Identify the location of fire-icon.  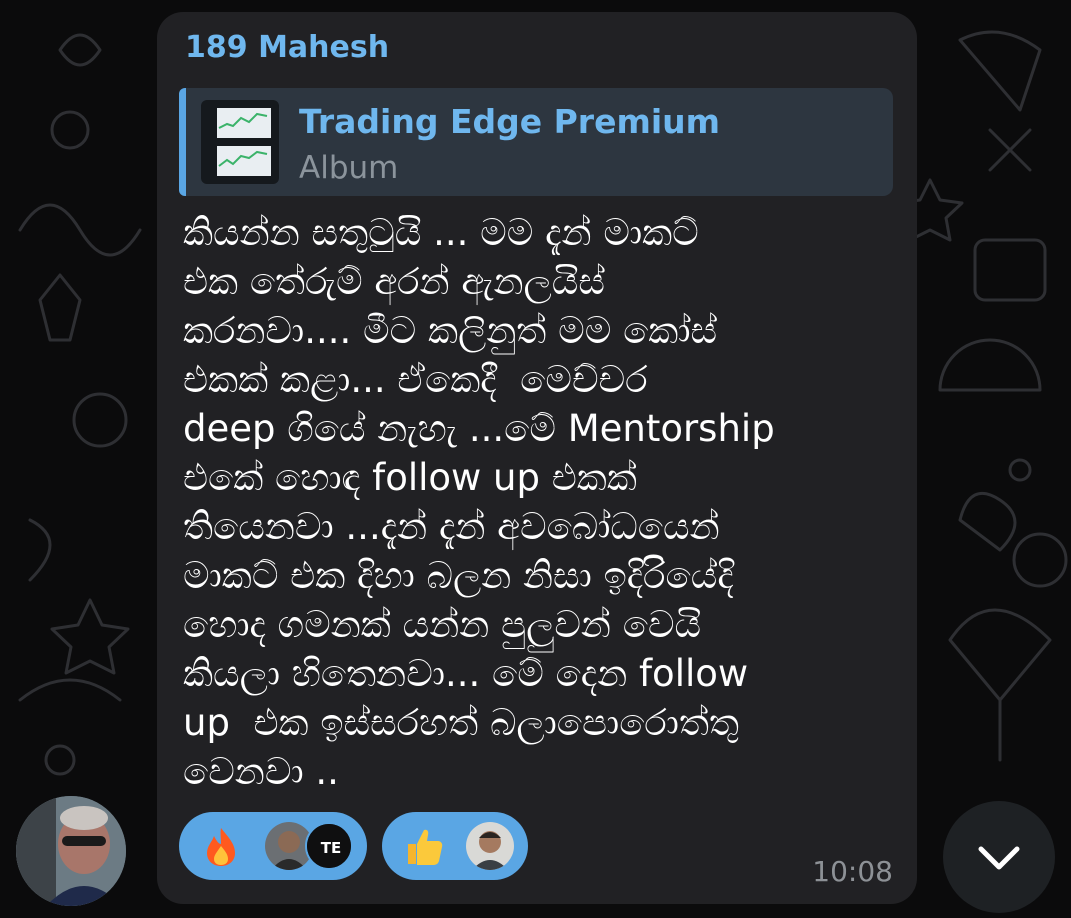
(221, 847).